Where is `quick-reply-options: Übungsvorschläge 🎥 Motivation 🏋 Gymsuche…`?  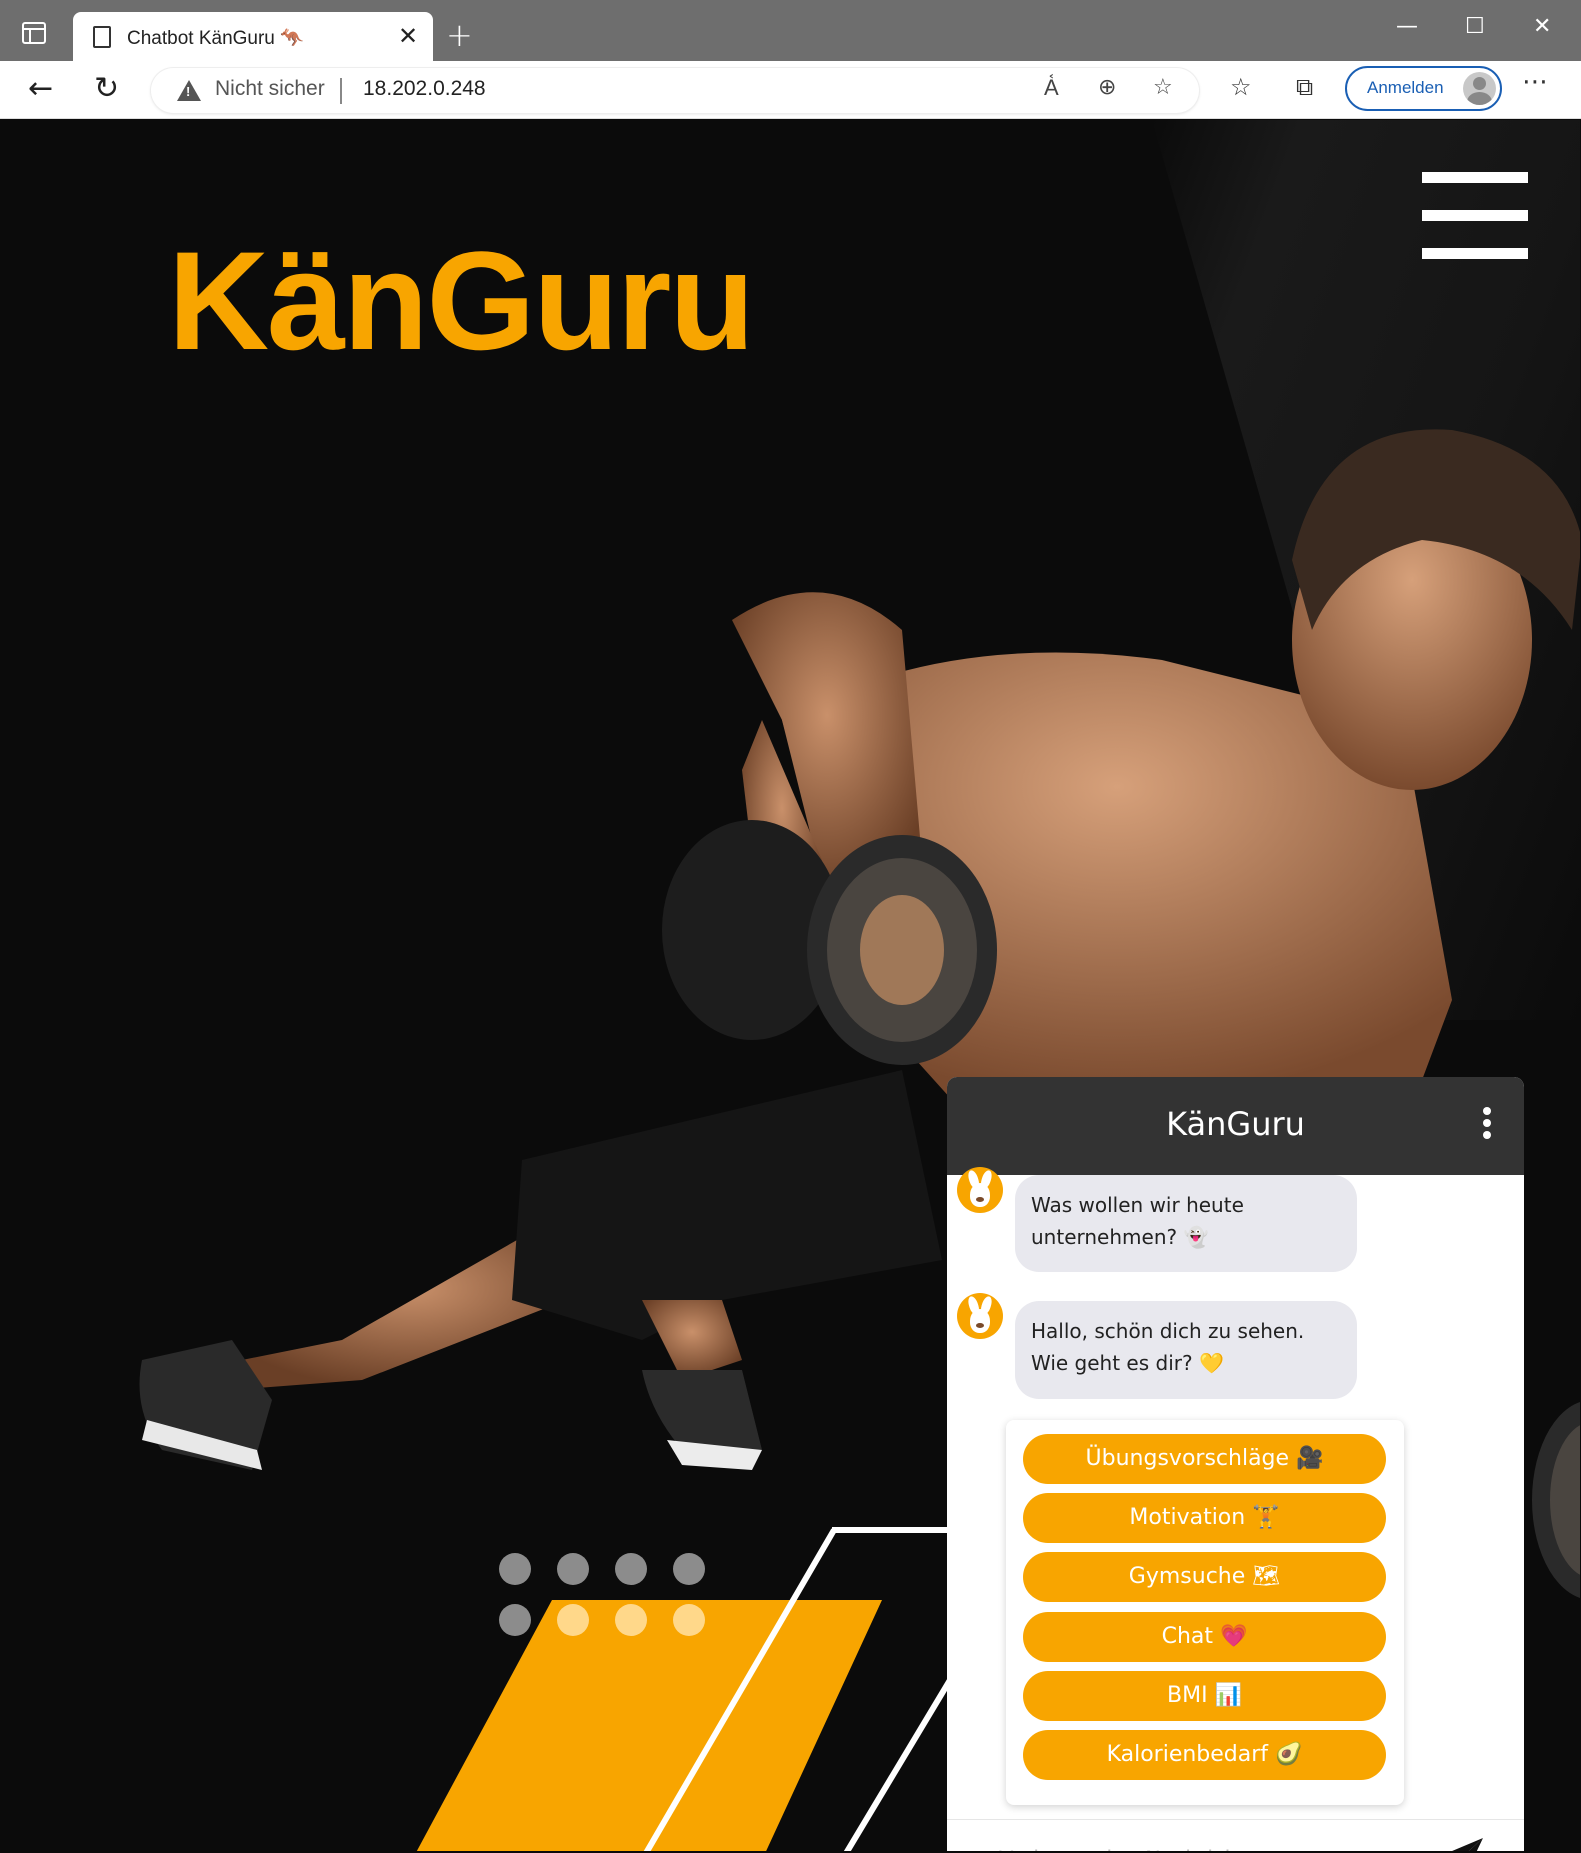 quick-reply-options: Übungsvorschläge 🎥 Motivation 🏋 Gymsuche… is located at coordinates (1205, 1612).